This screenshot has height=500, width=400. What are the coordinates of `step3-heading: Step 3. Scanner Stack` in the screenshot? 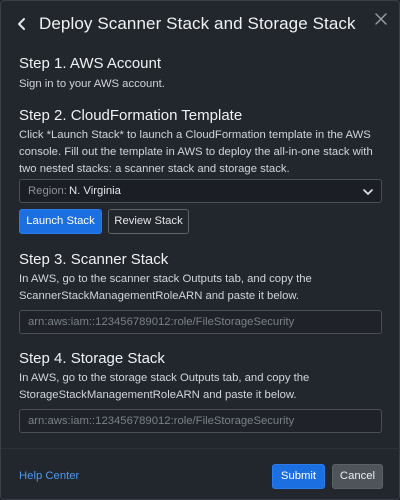 It's located at (94, 259).